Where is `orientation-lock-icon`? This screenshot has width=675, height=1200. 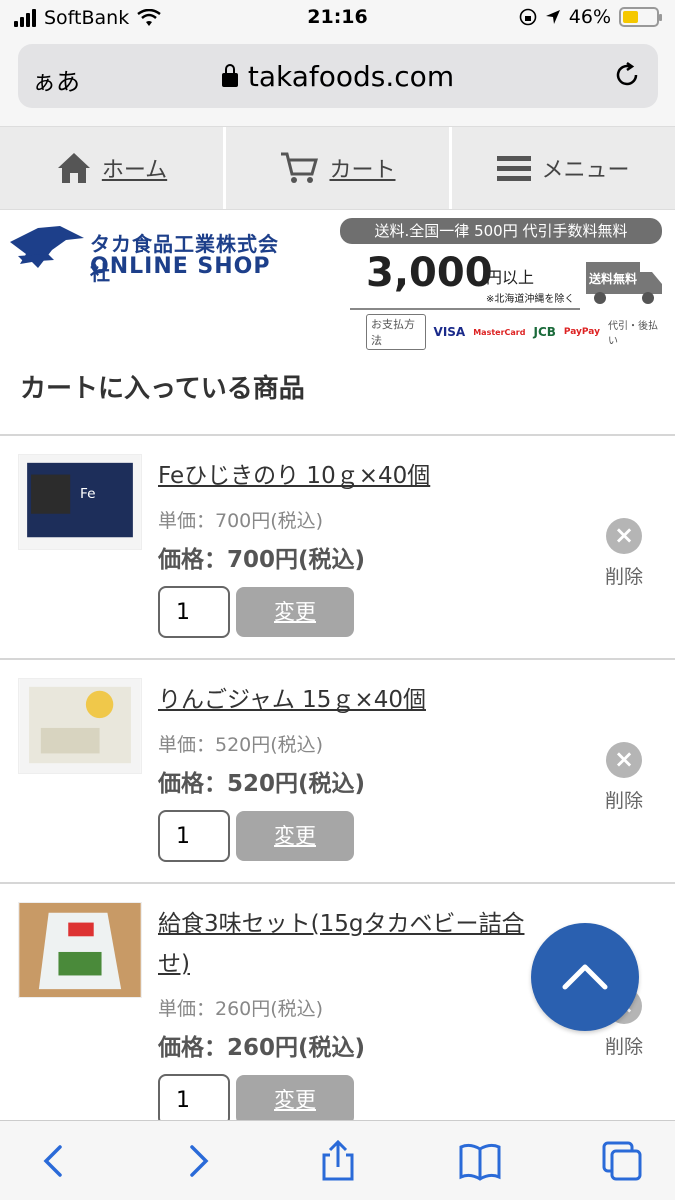
orientation-lock-icon is located at coordinates (528, 17).